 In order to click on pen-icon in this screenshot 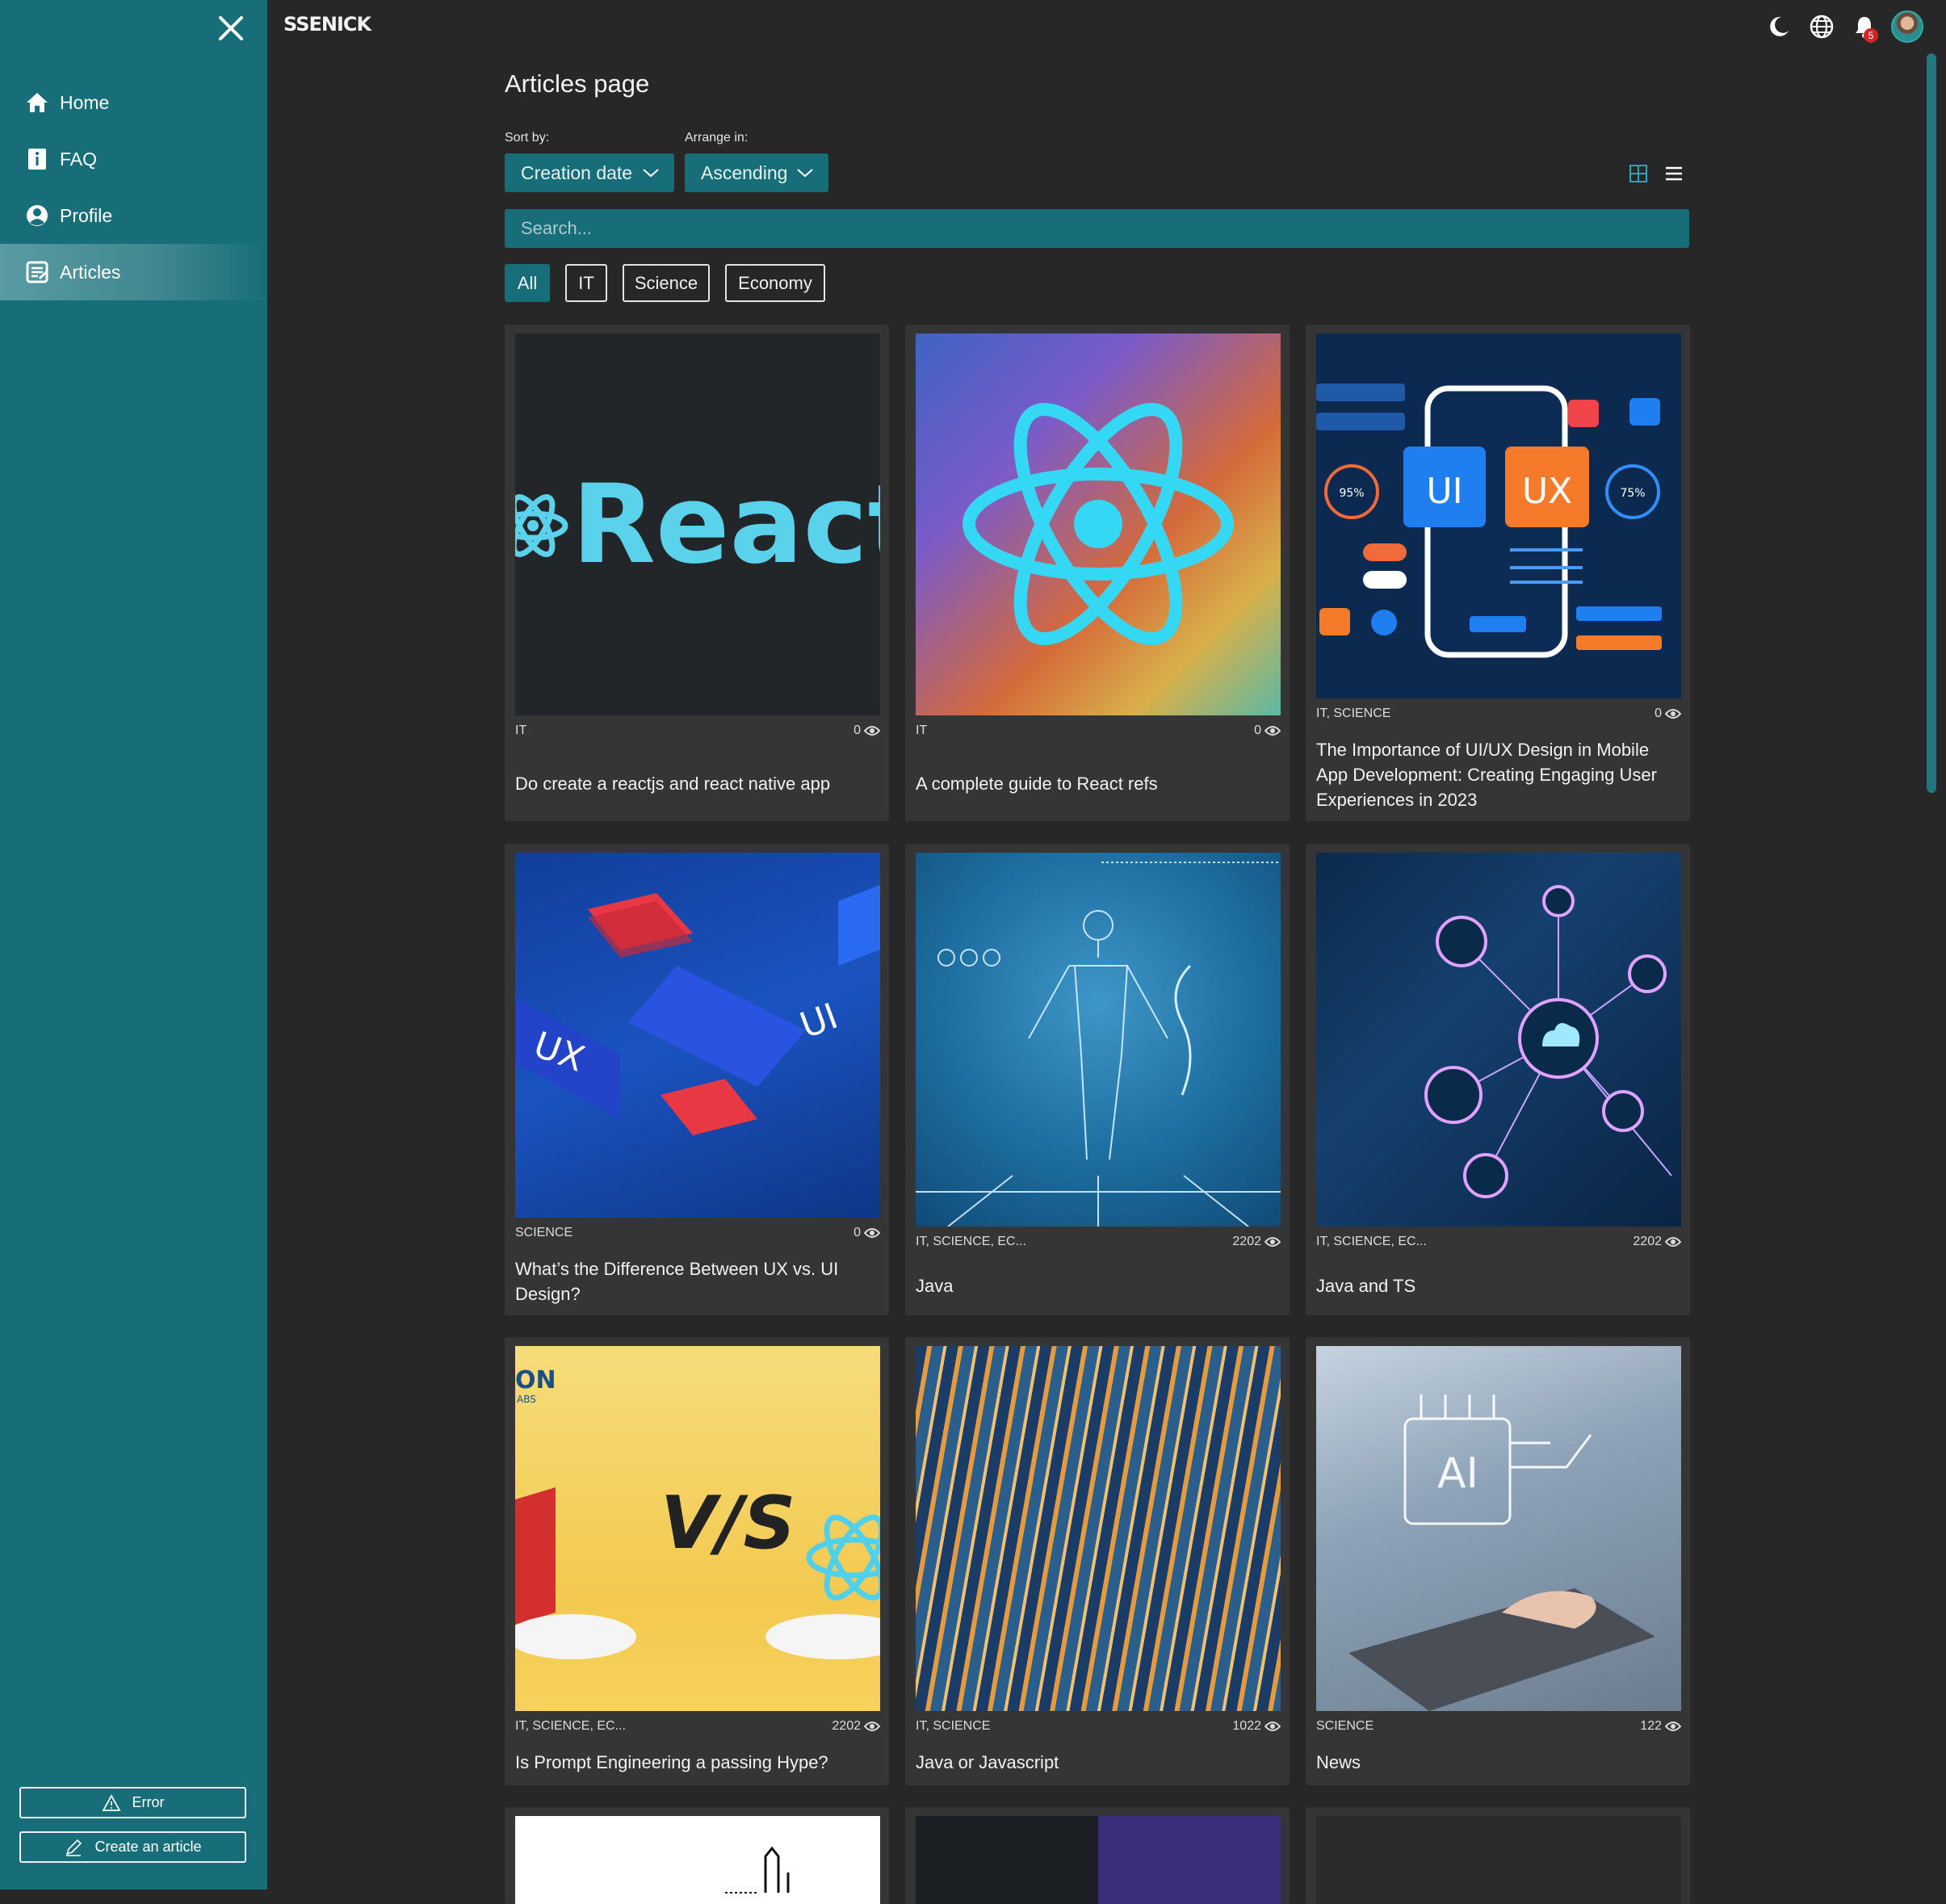, I will do `click(74, 1848)`.